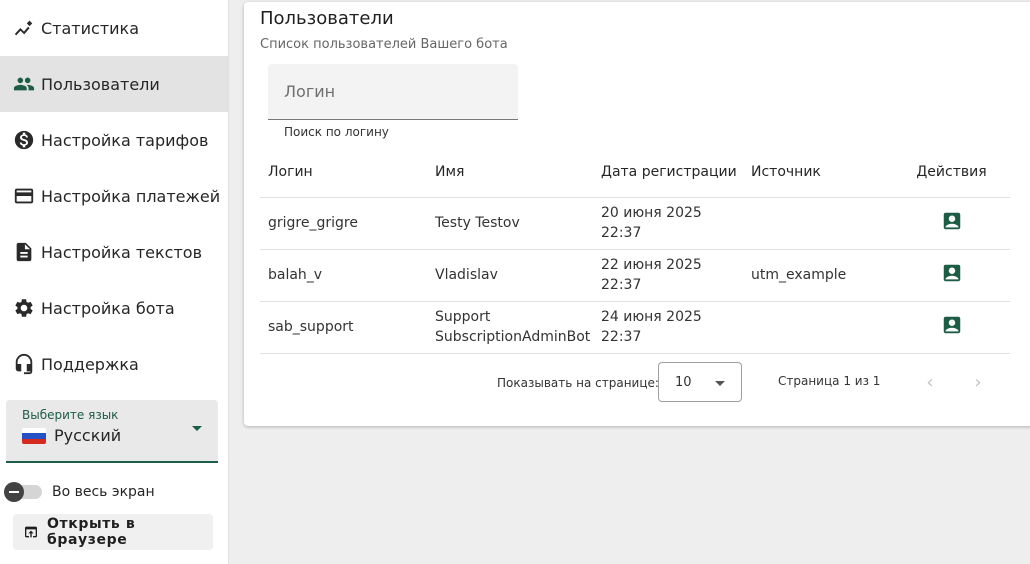 The width and height of the screenshot is (1030, 564). What do you see at coordinates (88, 435) in the screenshot?
I see `language-select-value: Русский` at bounding box center [88, 435].